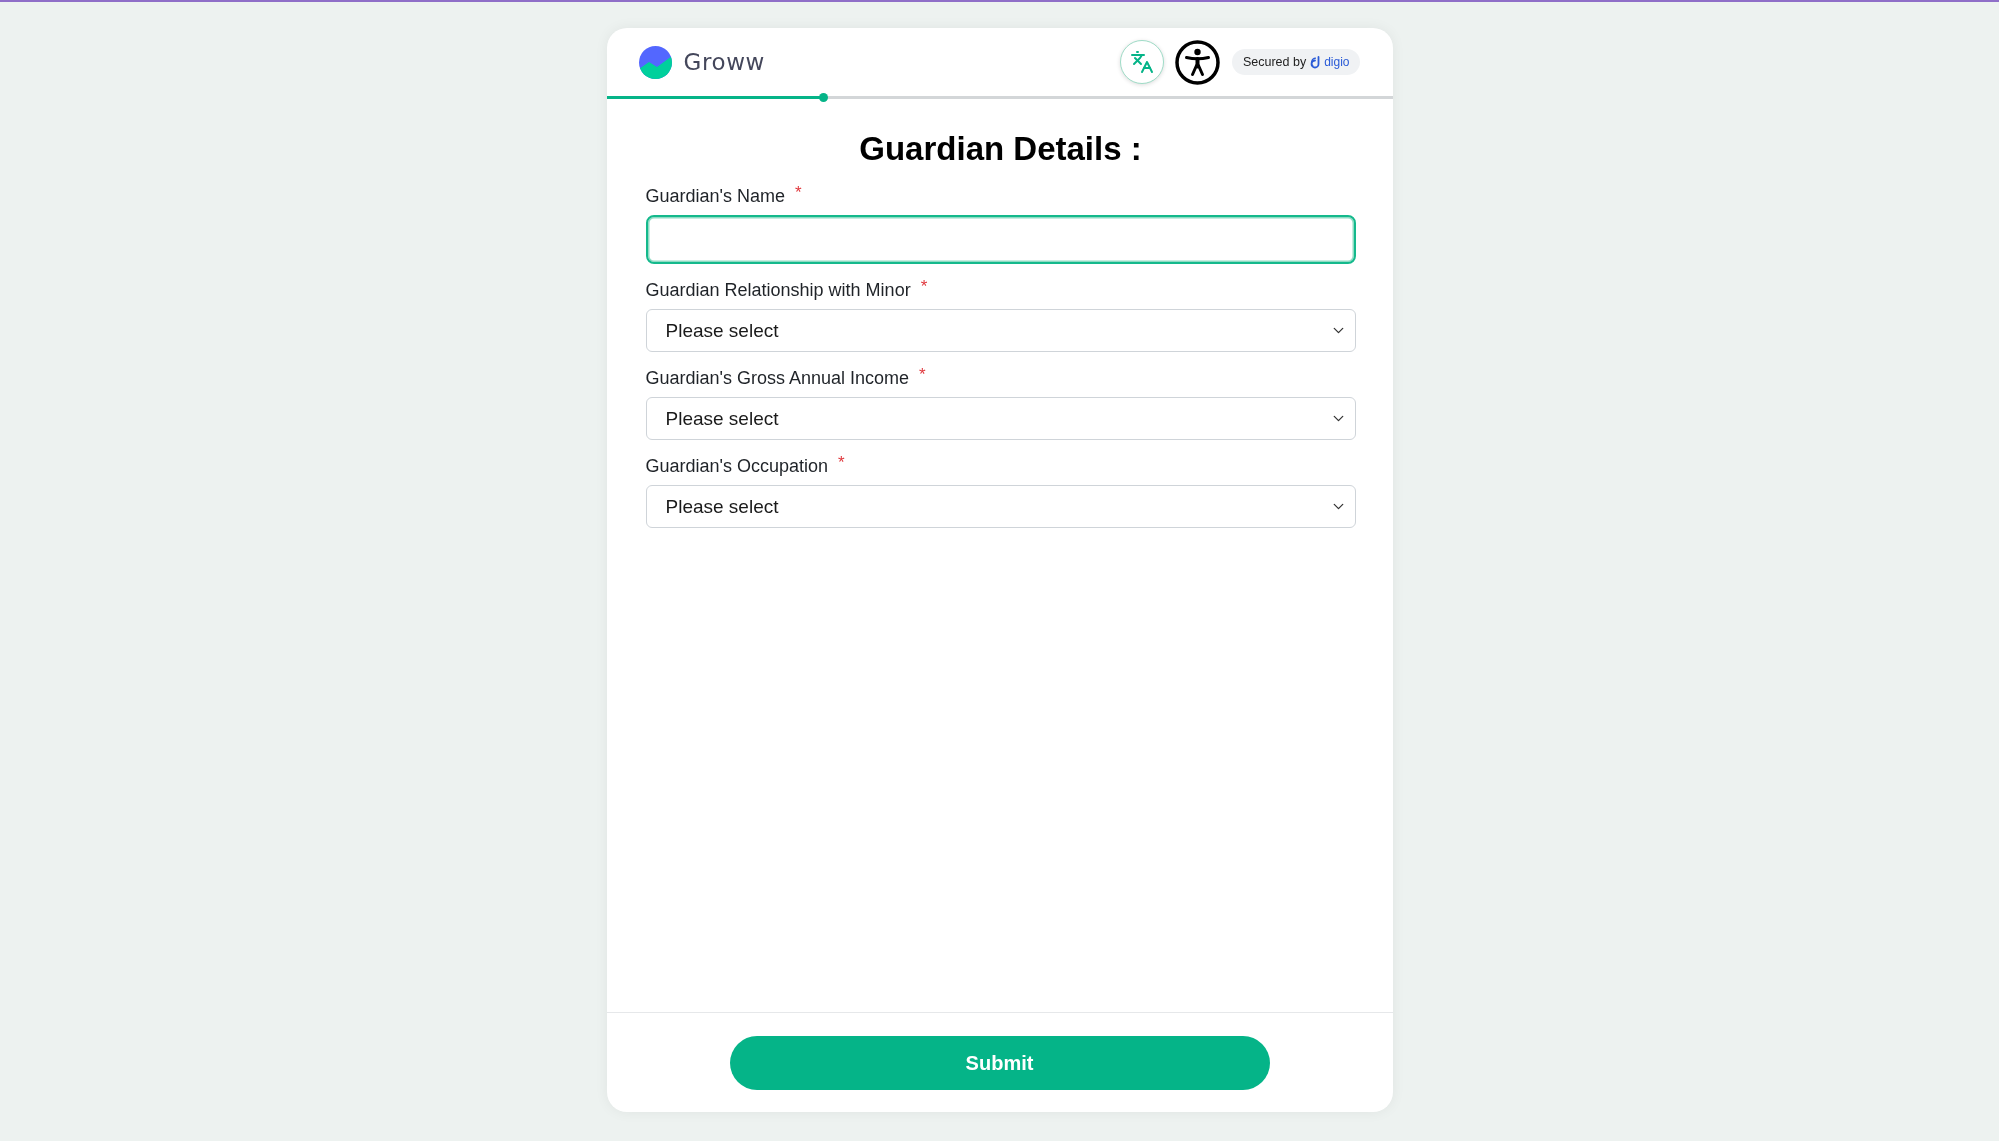 Image resolution: width=1999 pixels, height=1141 pixels. What do you see at coordinates (1000, 149) in the screenshot?
I see `page-title: Guardian Details :` at bounding box center [1000, 149].